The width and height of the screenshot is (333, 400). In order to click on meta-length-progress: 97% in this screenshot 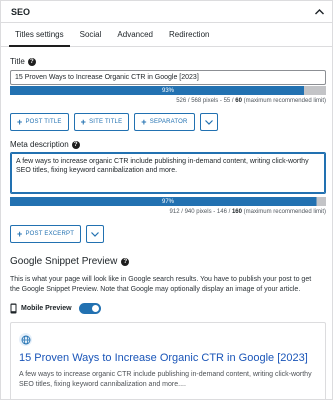, I will do `click(168, 201)`.